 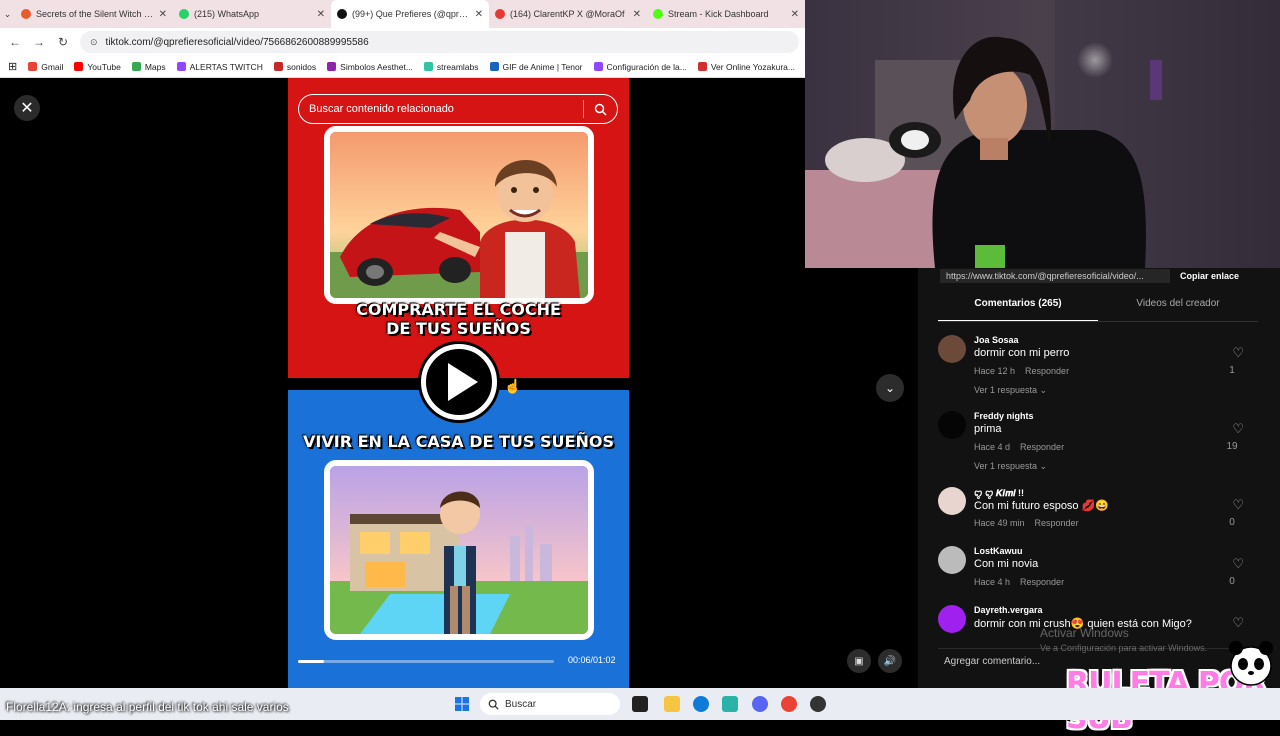 I want to click on snipping-tool-icon, so click(x=730, y=704).